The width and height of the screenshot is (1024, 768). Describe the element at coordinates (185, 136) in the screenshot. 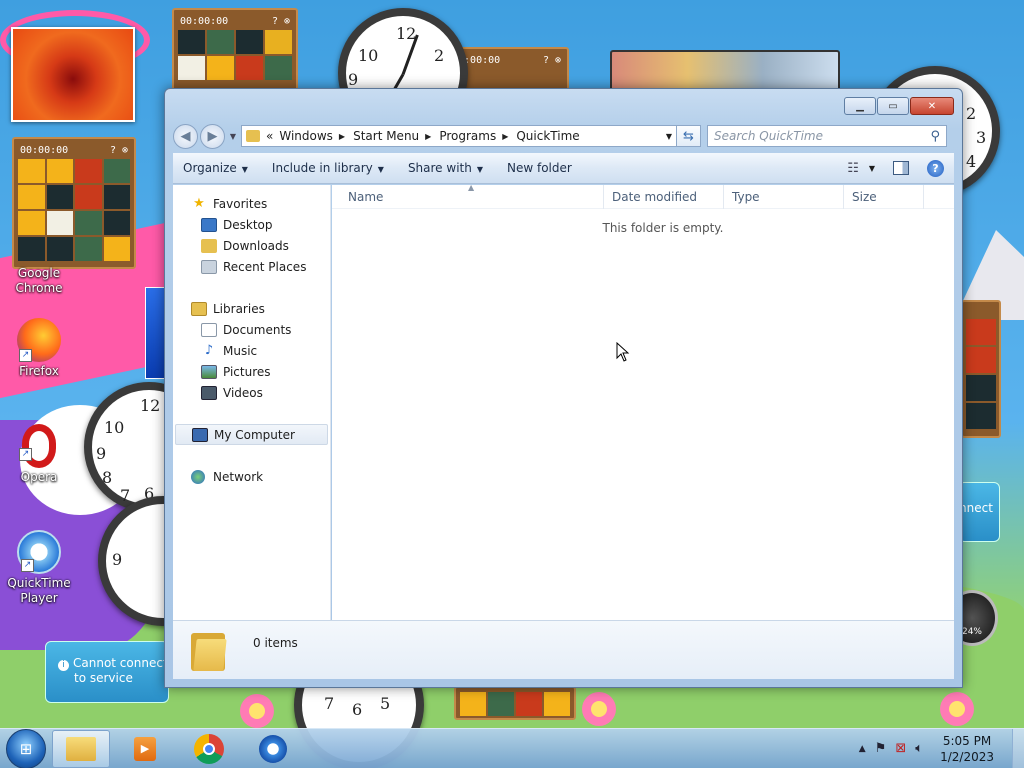

I see `back-button: ◀` at that location.